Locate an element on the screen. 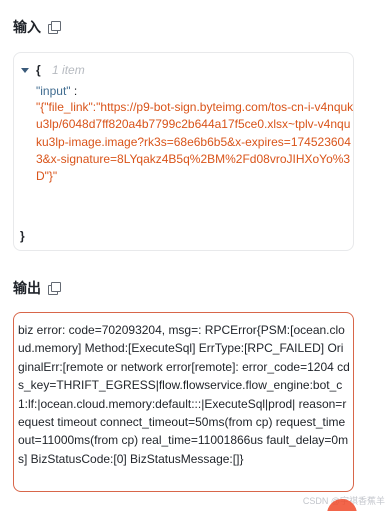 The height and width of the screenshot is (511, 388). input-title-text: 输入 is located at coordinates (27, 27).